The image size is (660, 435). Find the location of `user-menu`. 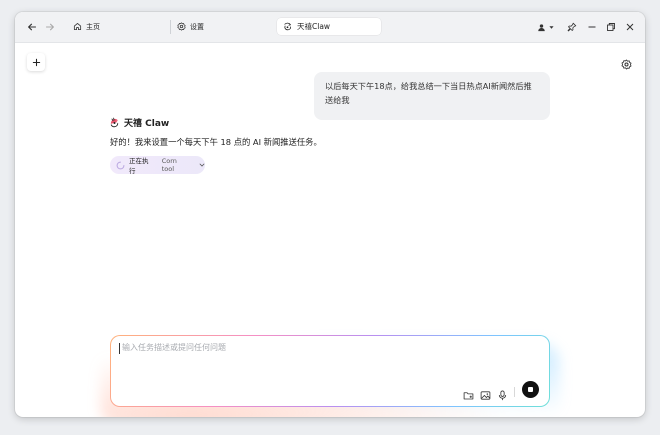

user-menu is located at coordinates (545, 27).